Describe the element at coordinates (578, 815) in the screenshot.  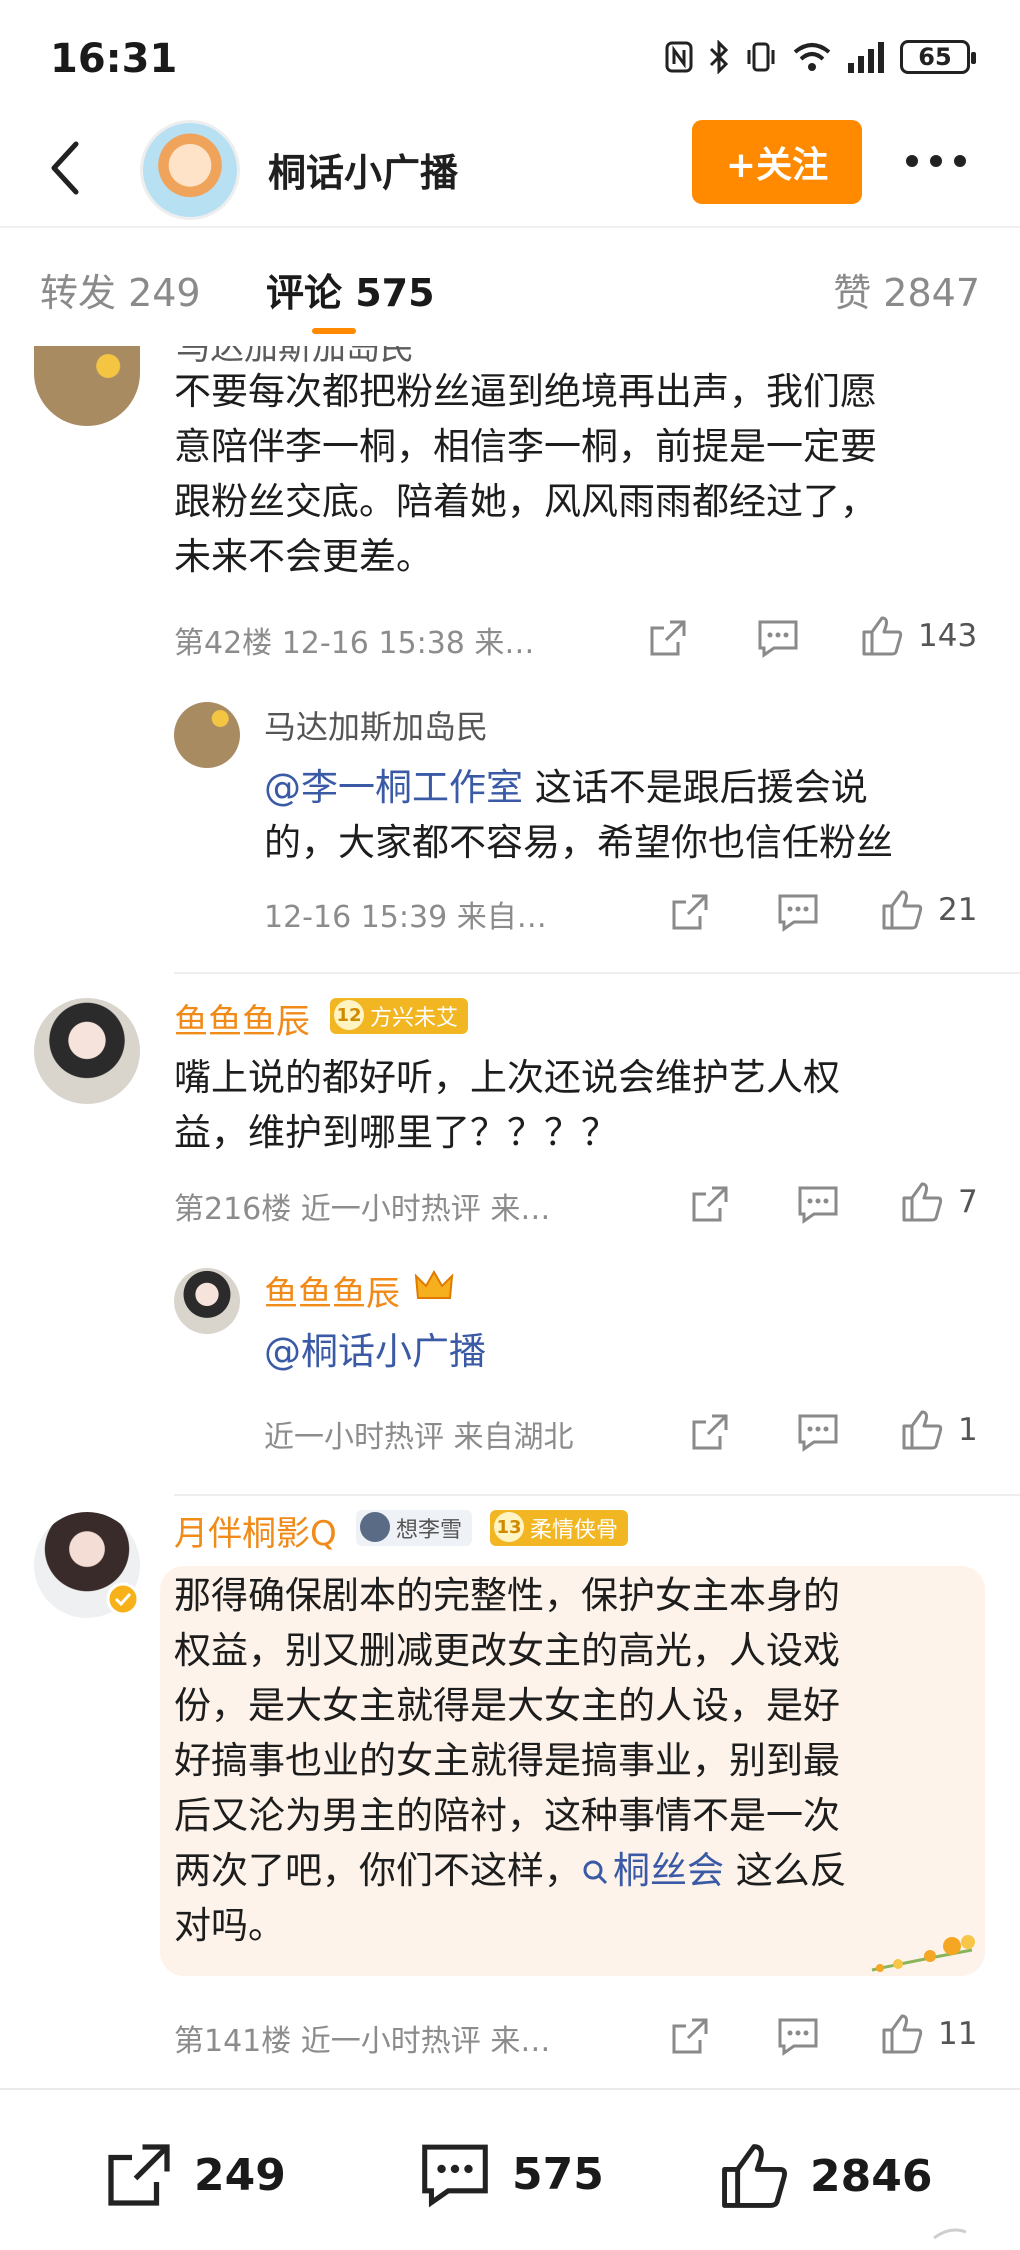
I see `reply-text: @李一桐工作室 这话不是跟后援会说 的，大家都不容易，希望你也信任粉丝` at that location.